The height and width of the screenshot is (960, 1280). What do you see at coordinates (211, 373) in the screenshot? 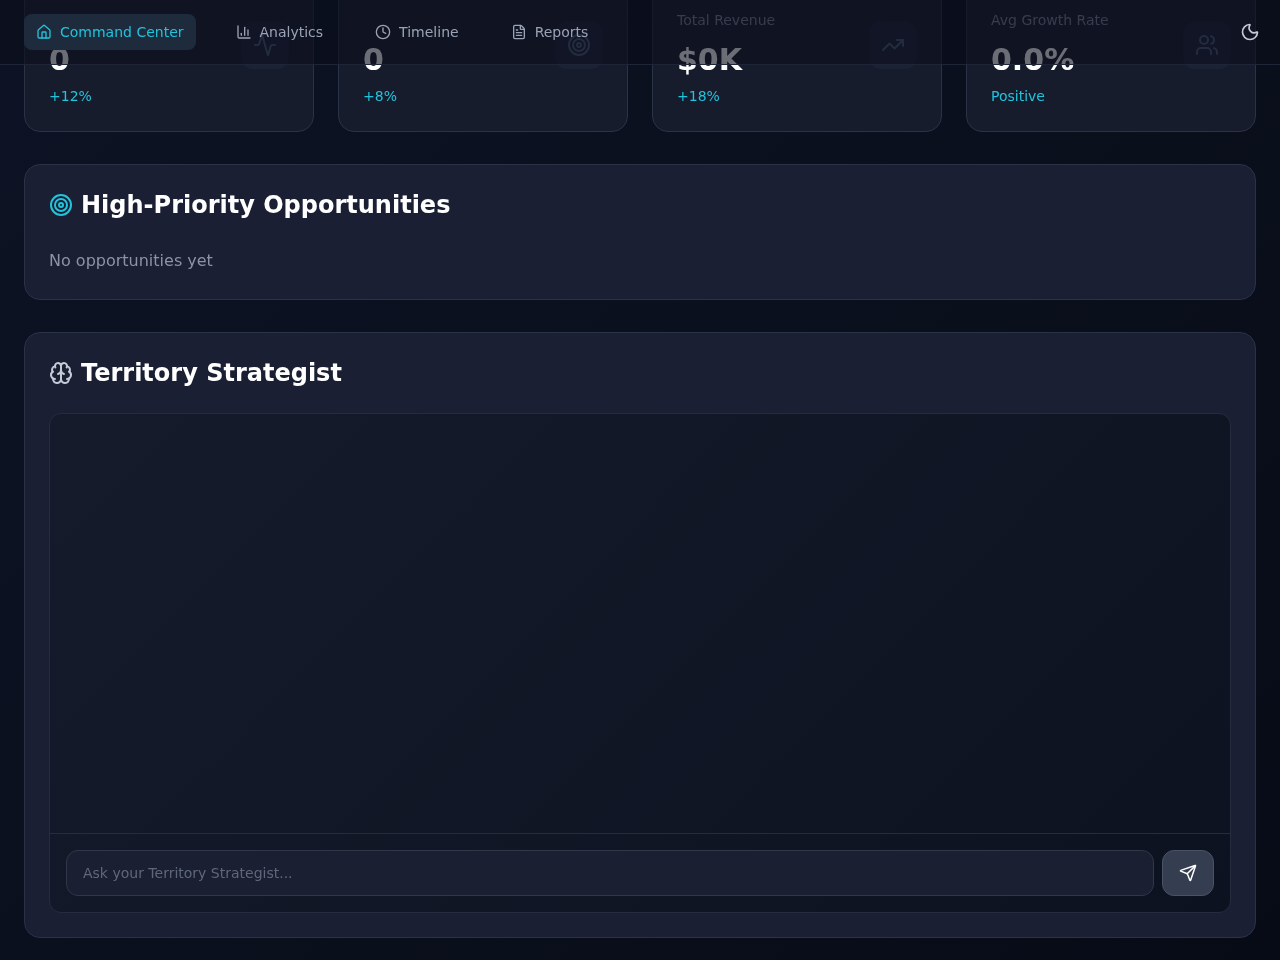
I see `panel-title: Territory Strategist` at bounding box center [211, 373].